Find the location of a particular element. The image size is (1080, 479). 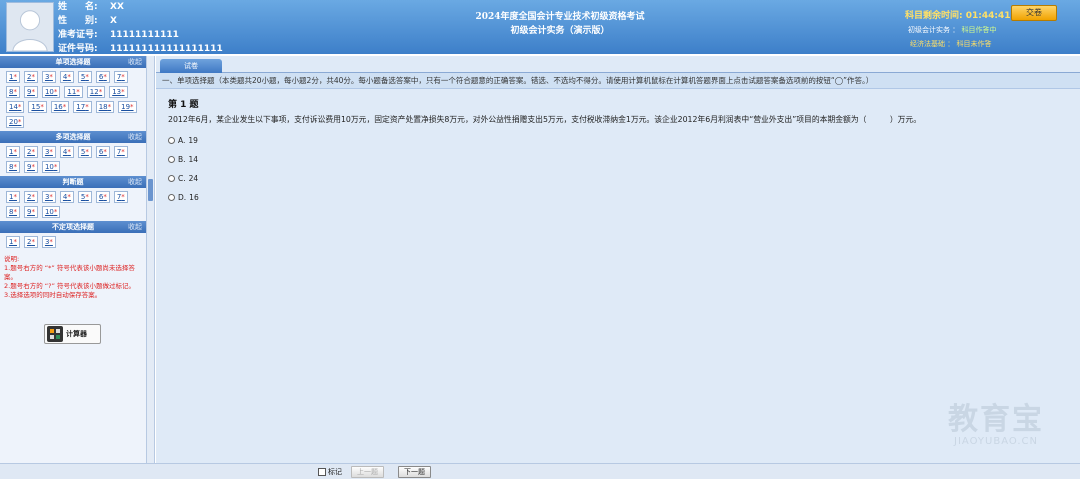

question-number-link: 13* is located at coordinates (118, 92).